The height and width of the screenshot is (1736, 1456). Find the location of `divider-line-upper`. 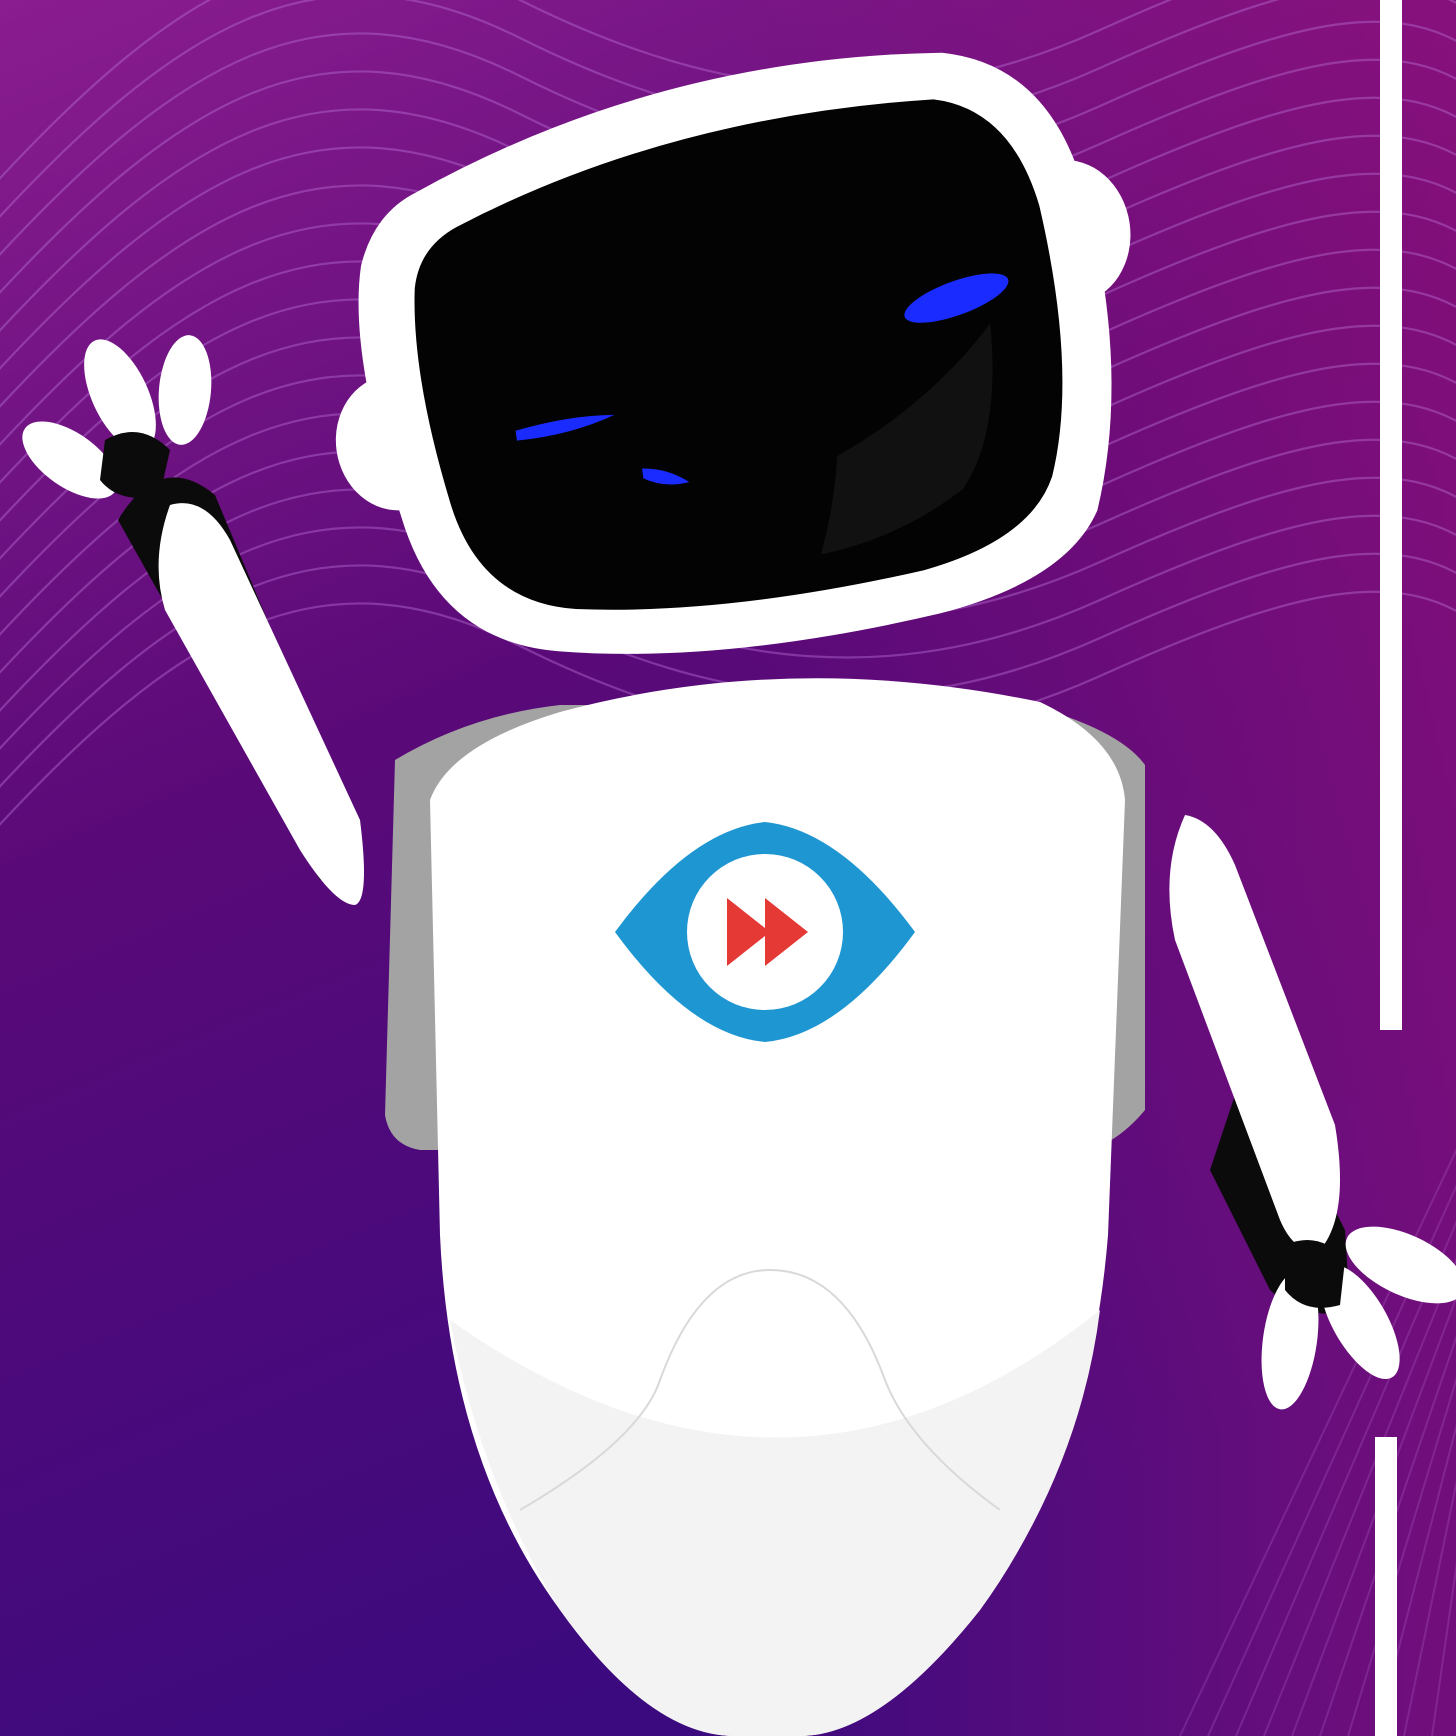

divider-line-upper is located at coordinates (1391, 515).